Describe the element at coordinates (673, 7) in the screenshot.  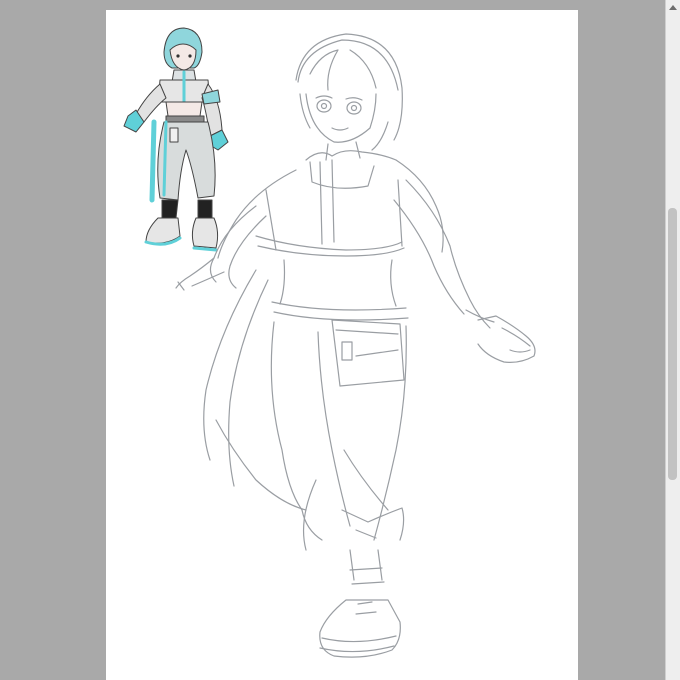
I see `chevron-up-icon` at that location.